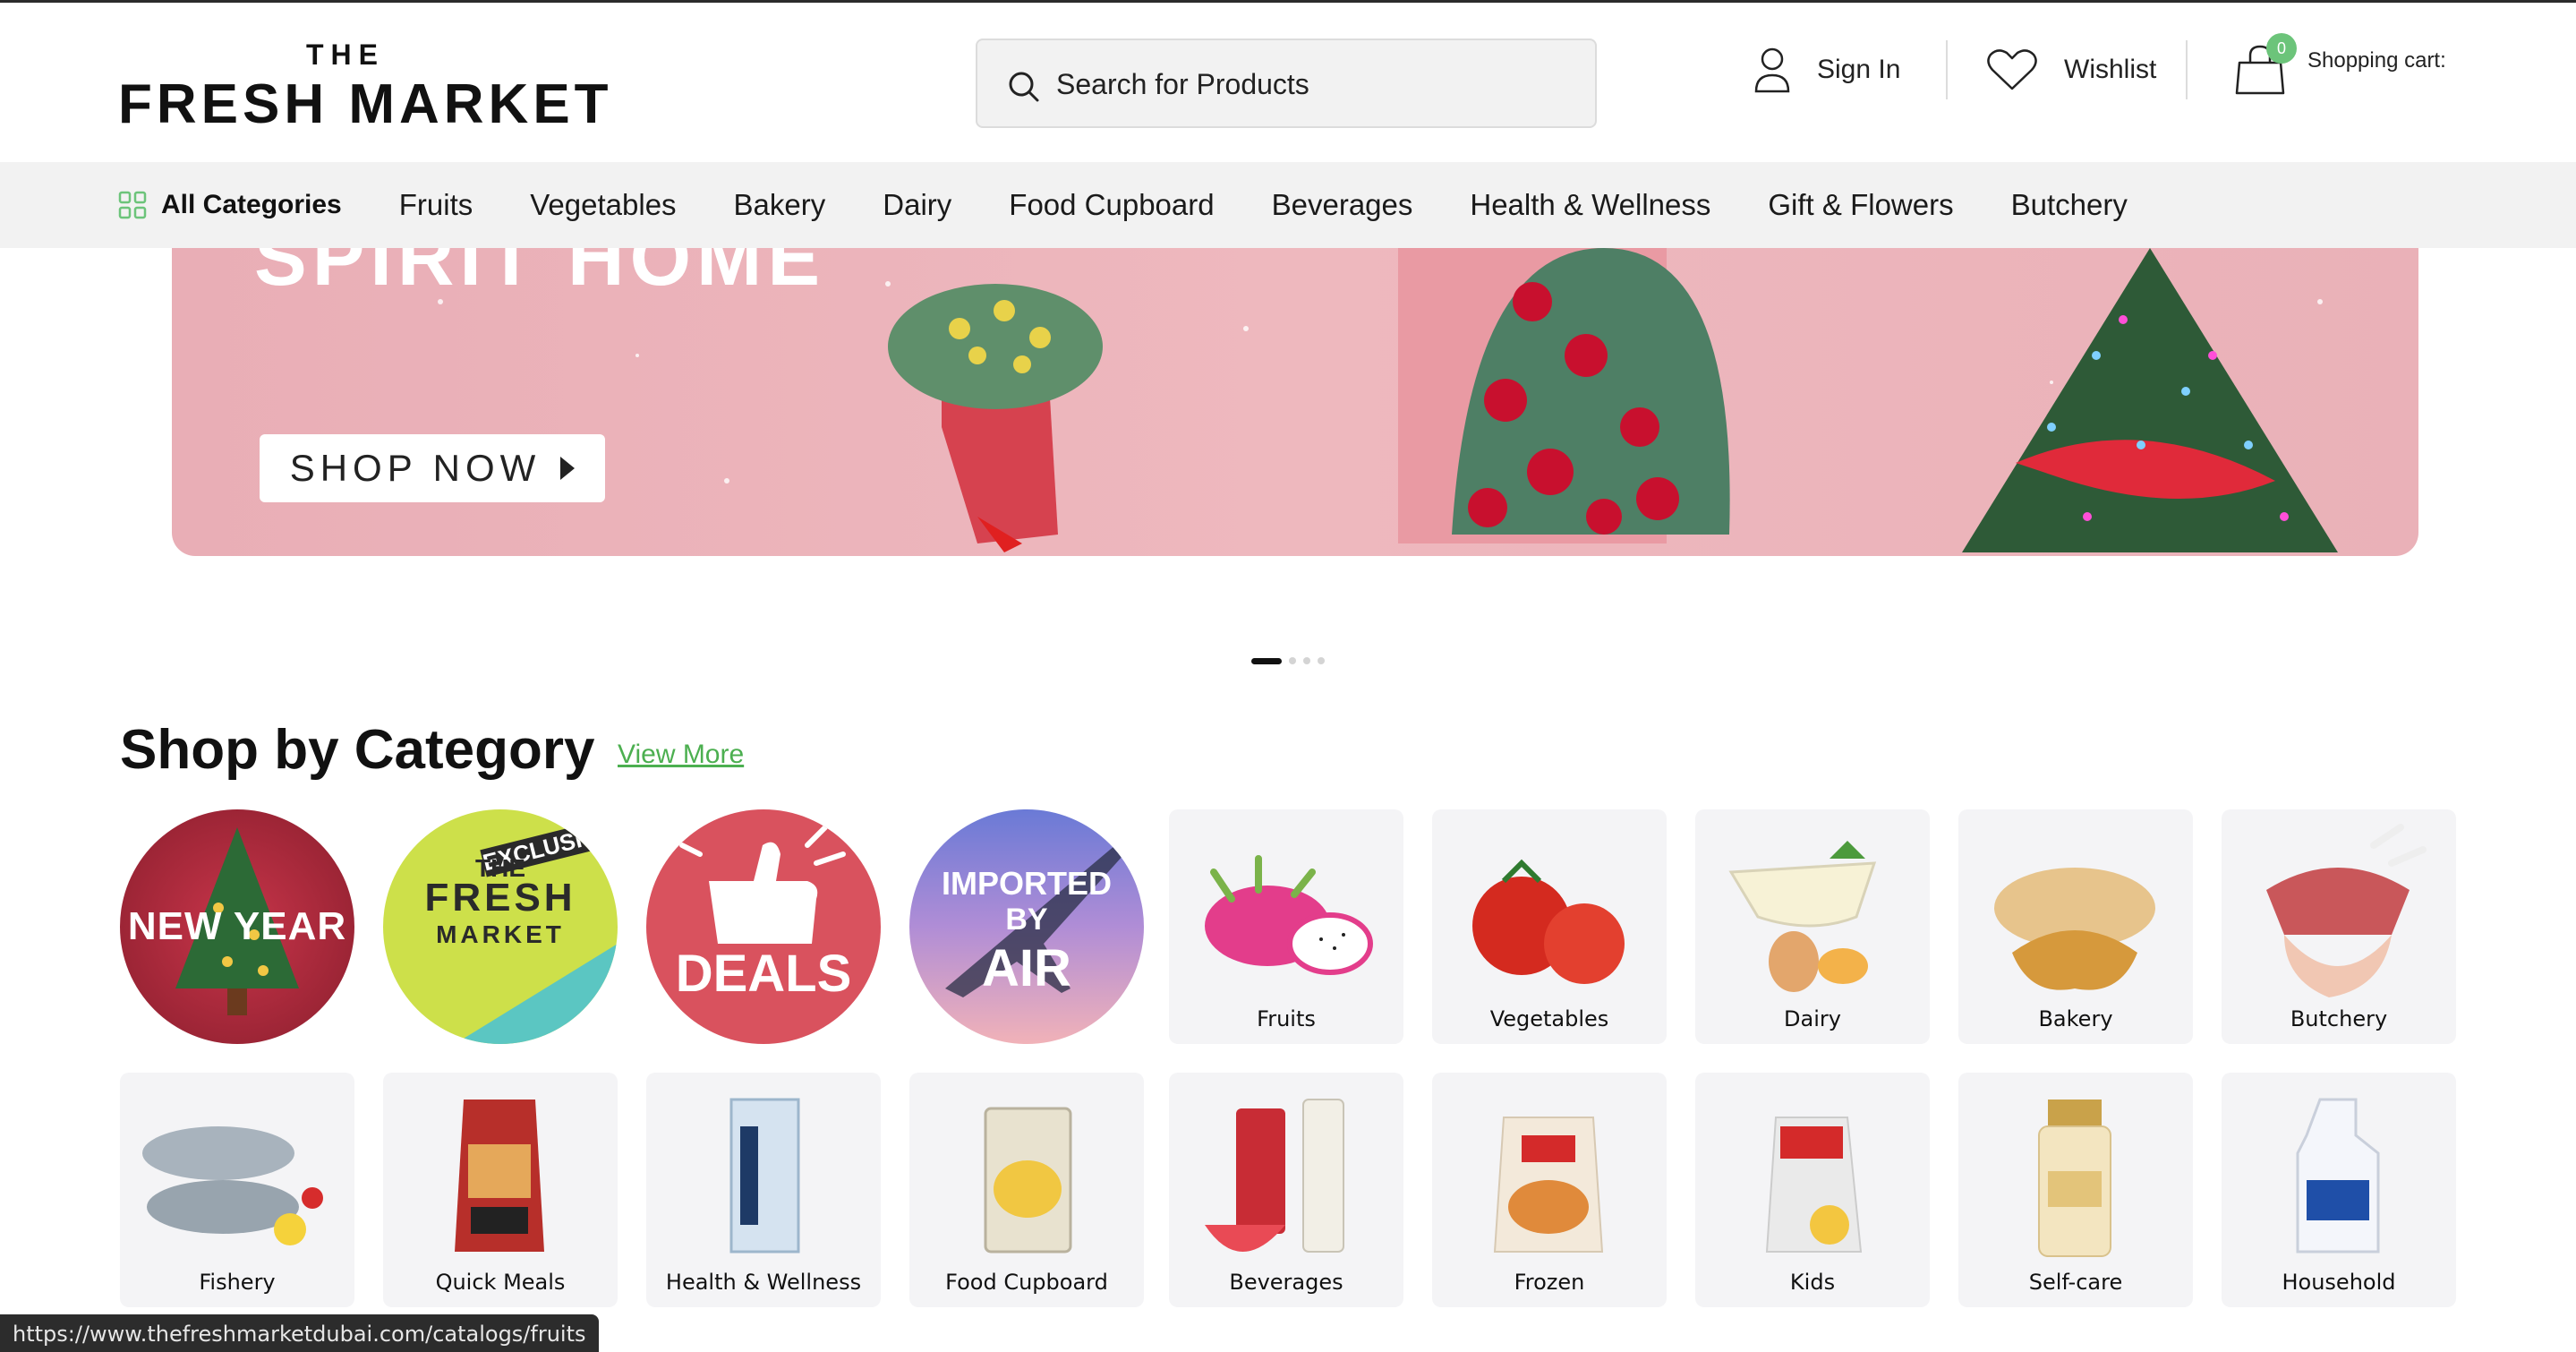  What do you see at coordinates (251, 205) in the screenshot?
I see `all-categories-label: All Categories` at bounding box center [251, 205].